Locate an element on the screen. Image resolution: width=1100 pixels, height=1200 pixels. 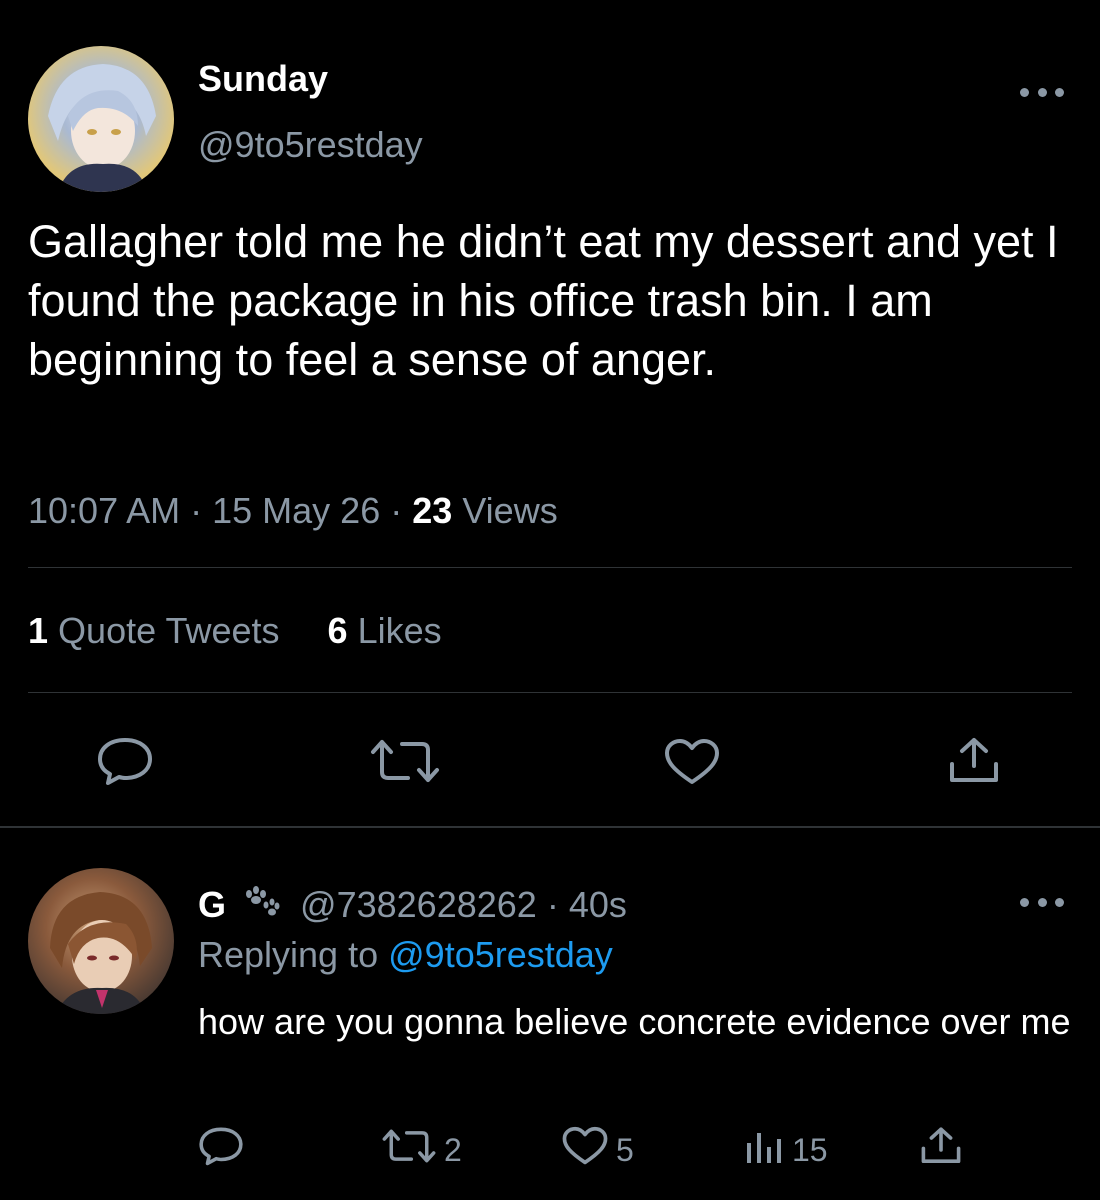
views-count: 23 is located at coordinates (432, 510).